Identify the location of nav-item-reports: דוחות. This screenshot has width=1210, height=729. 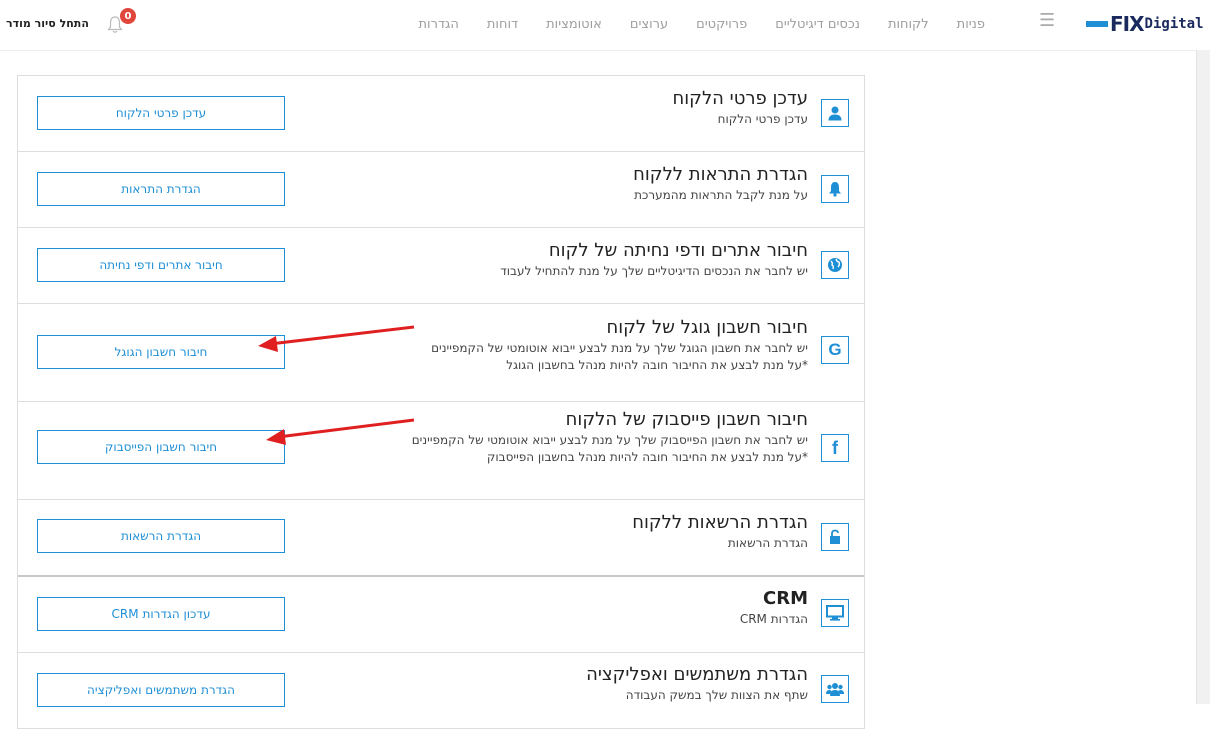
(502, 24).